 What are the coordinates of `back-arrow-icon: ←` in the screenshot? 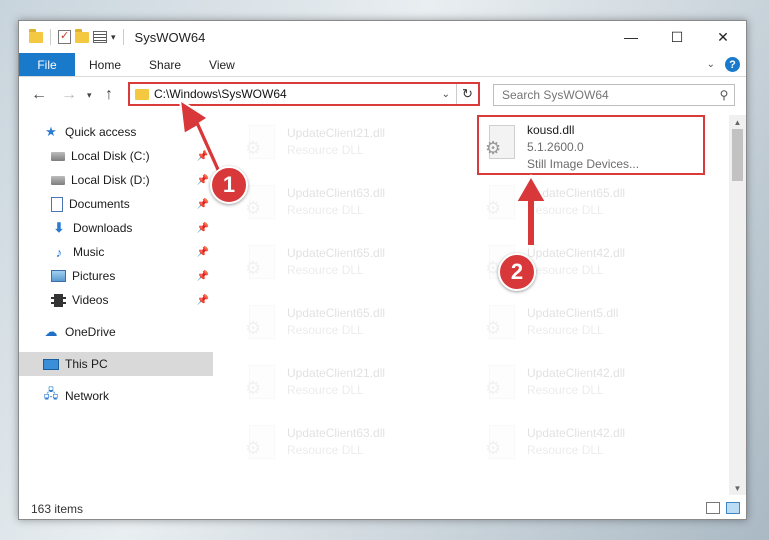 It's located at (39, 95).